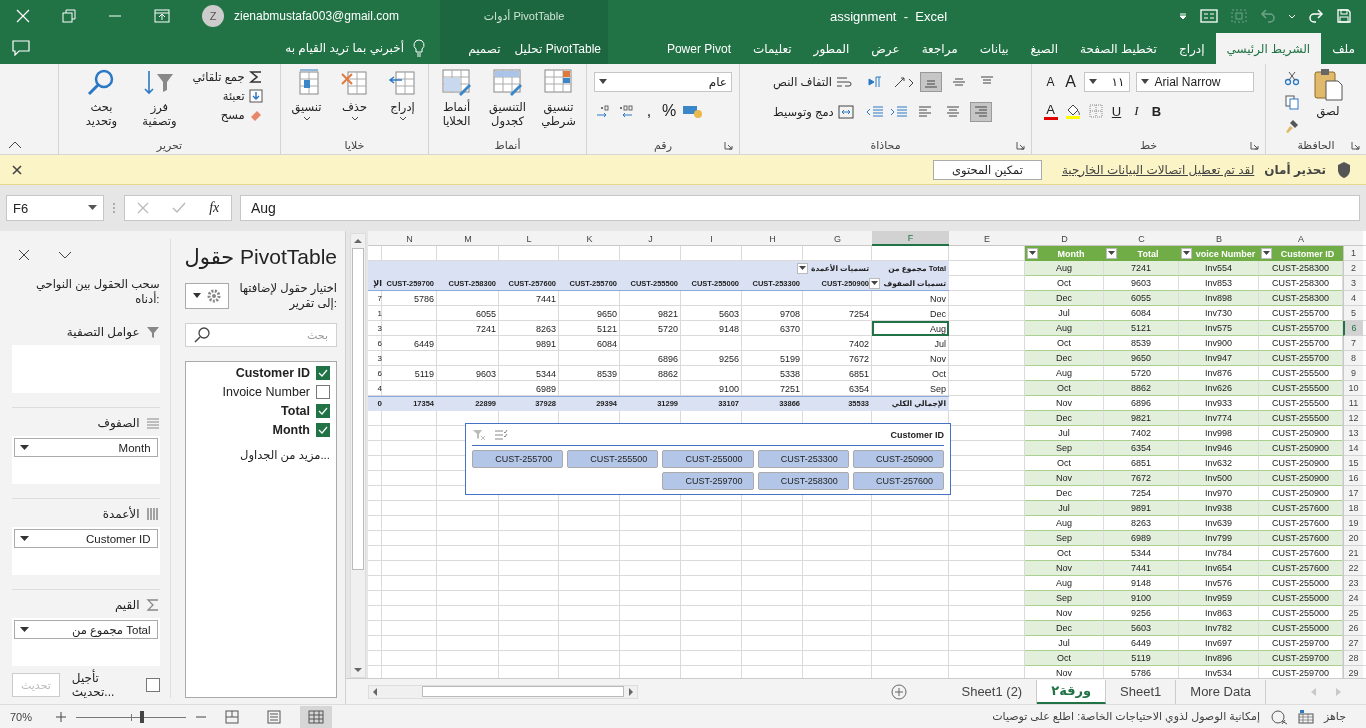  Describe the element at coordinates (898, 459) in the screenshot. I see `slicer-item: CUST-250900` at that location.